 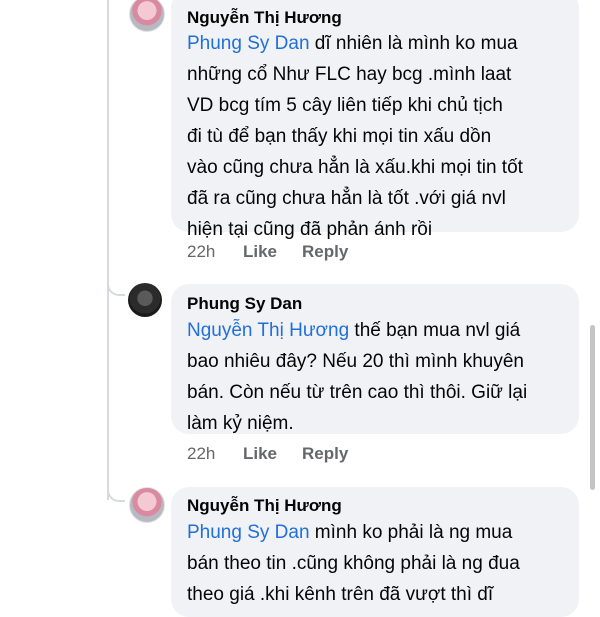 What do you see at coordinates (592, 407) in the screenshot?
I see `scrollbar` at bounding box center [592, 407].